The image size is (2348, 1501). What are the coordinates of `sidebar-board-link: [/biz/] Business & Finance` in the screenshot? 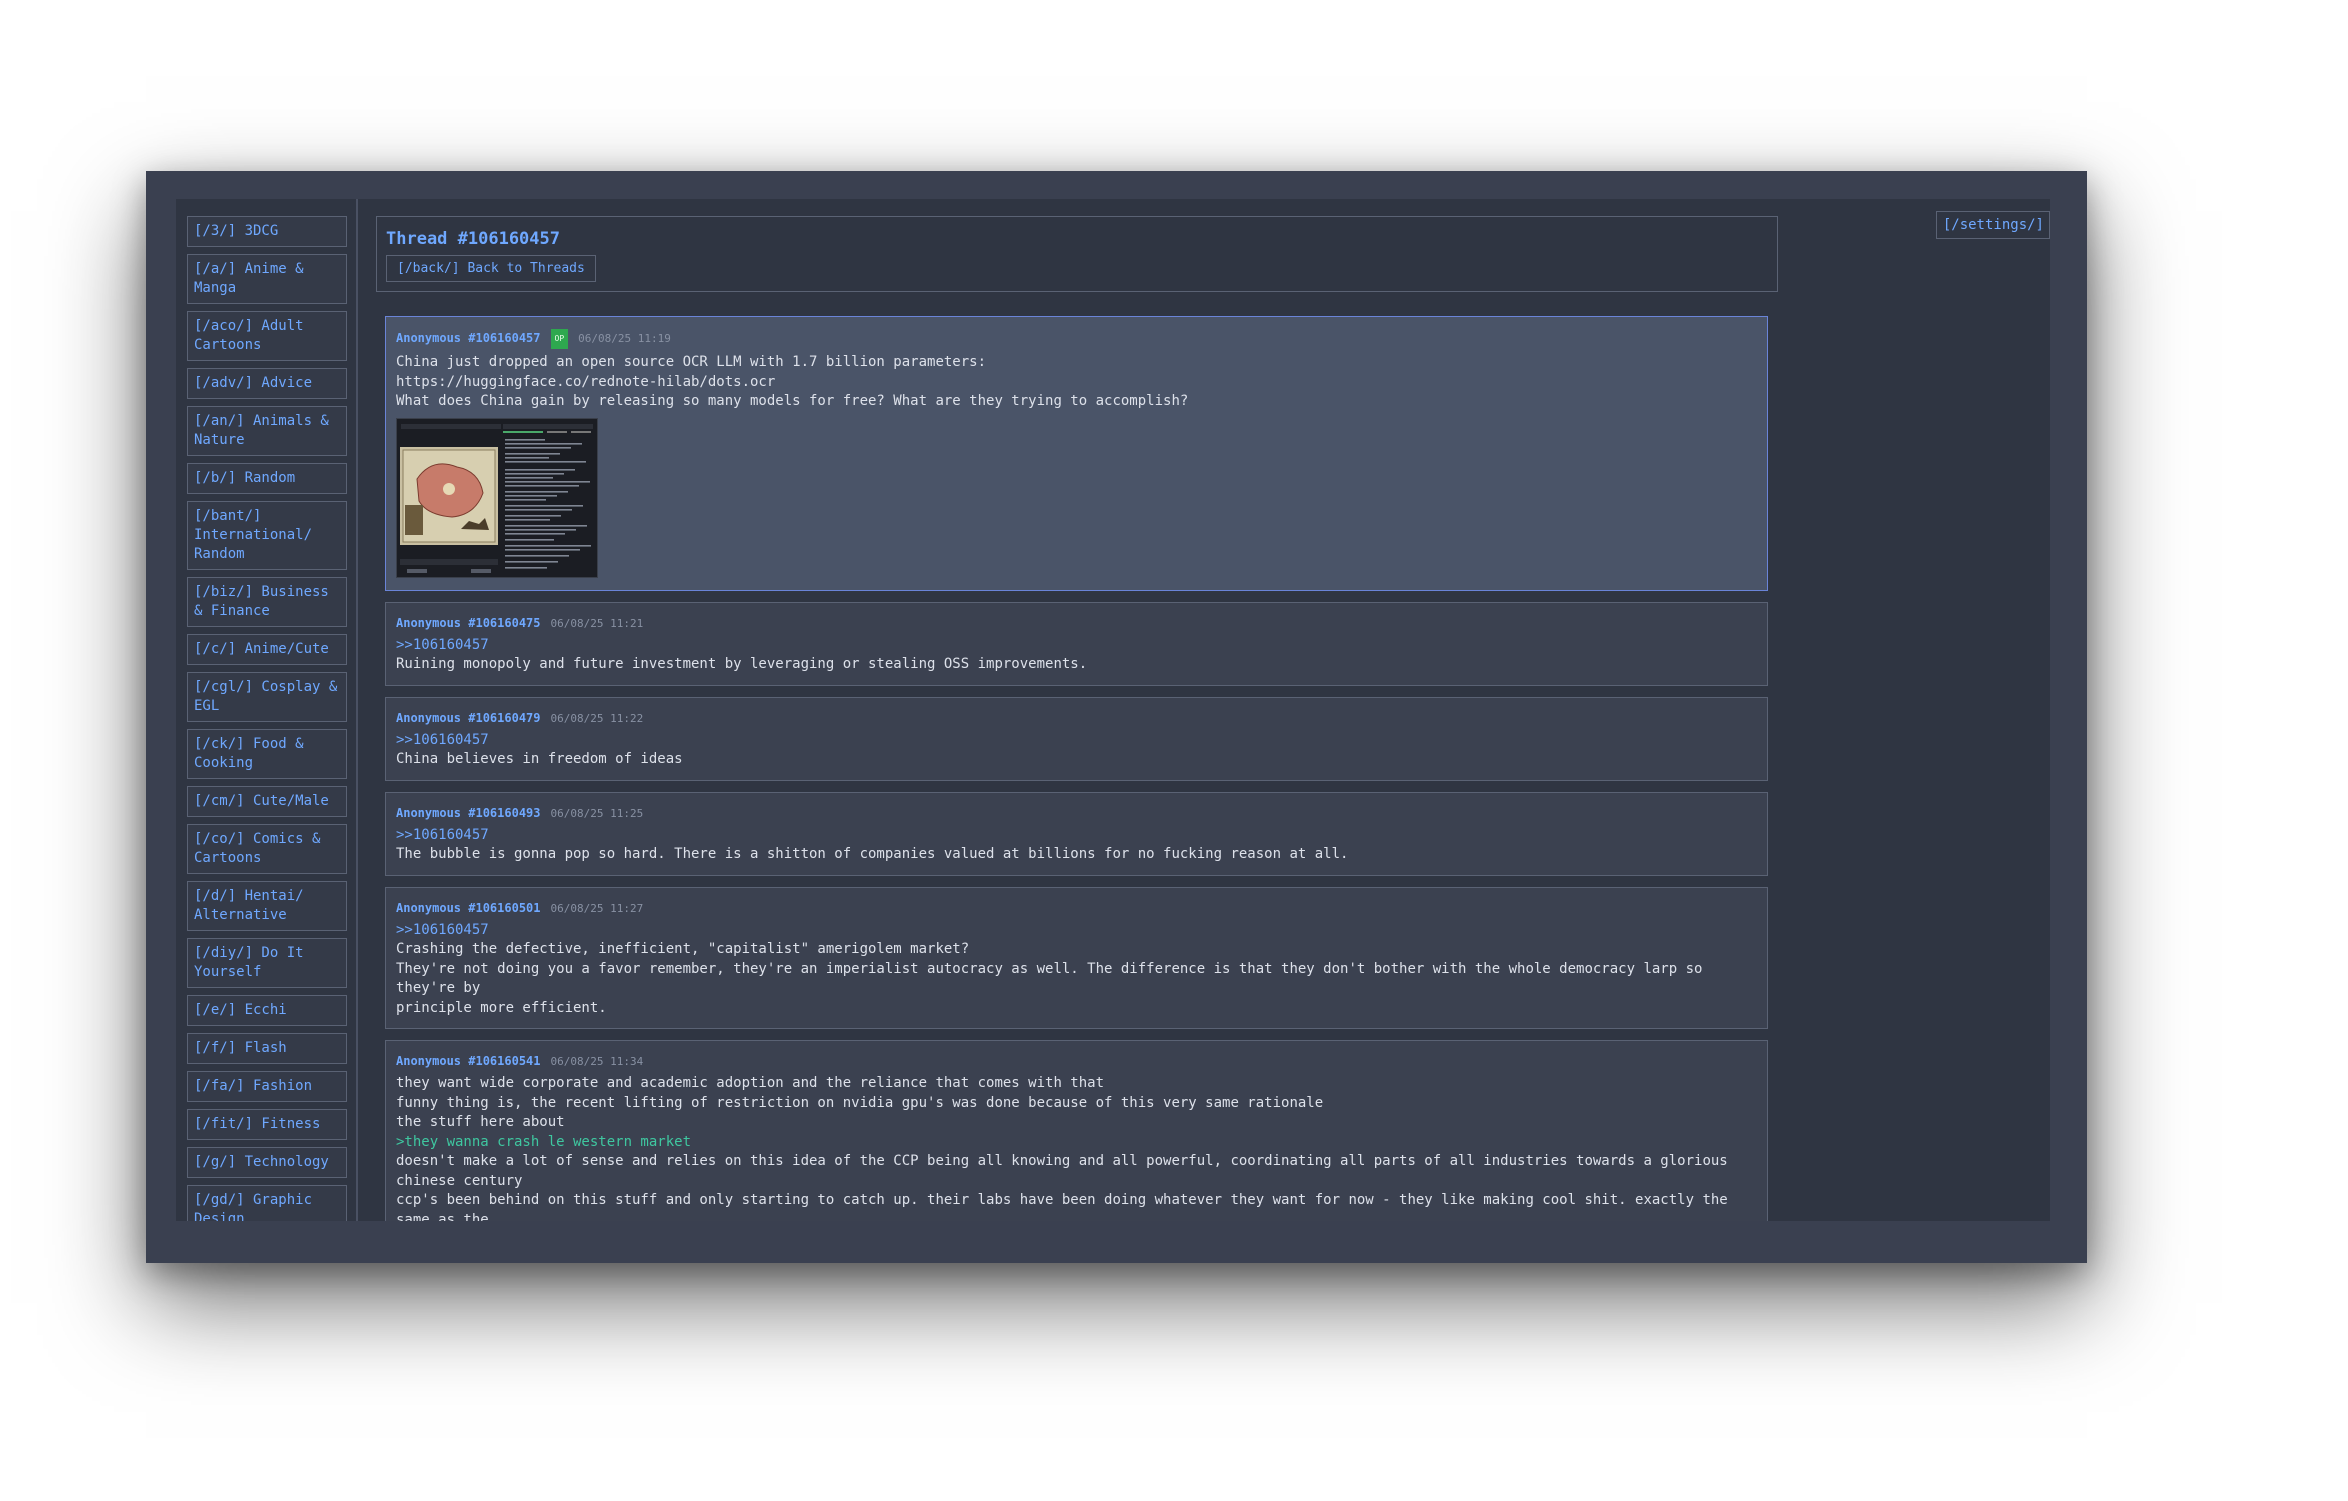 It's located at (267, 602).